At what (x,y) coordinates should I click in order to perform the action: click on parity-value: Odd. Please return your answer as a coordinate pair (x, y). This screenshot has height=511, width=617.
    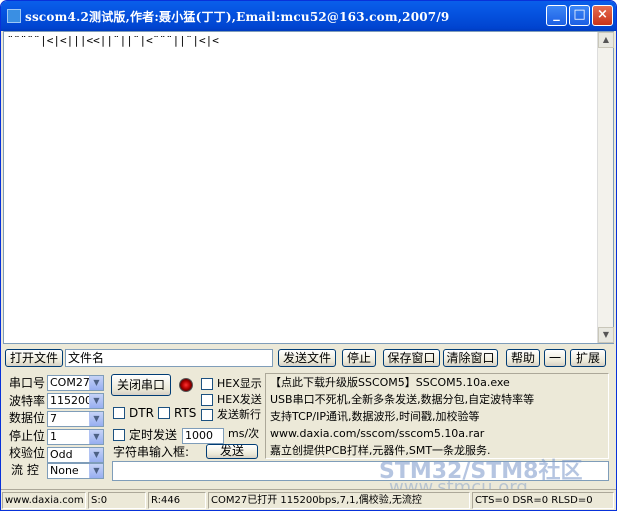
    Looking at the image, I should click on (61, 454).